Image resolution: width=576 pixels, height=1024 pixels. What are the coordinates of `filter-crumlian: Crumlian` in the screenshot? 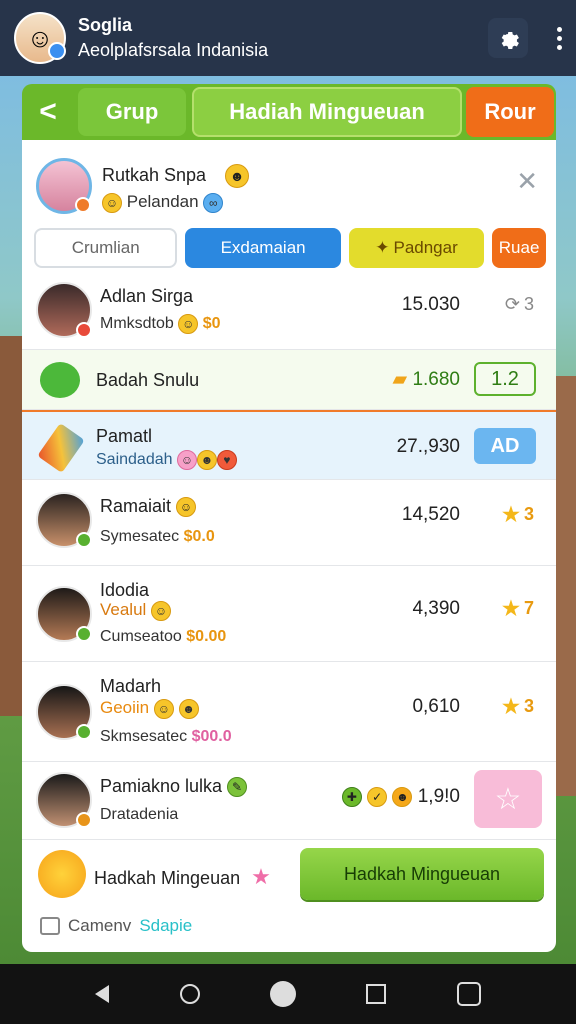 It's located at (106, 248).